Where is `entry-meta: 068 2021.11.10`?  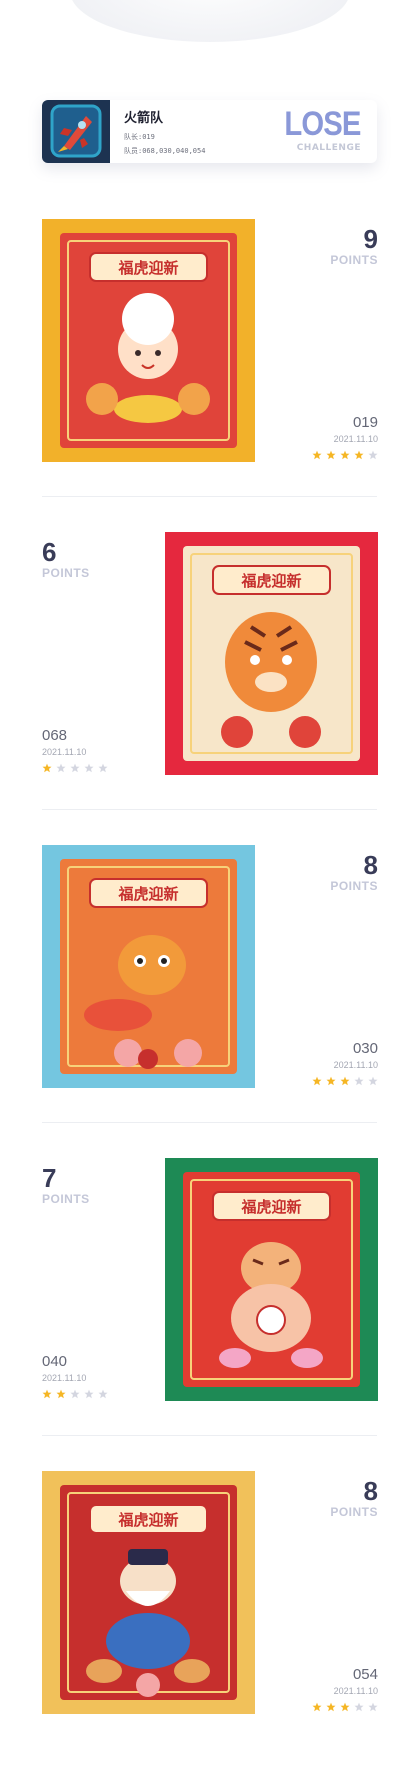
entry-meta: 068 2021.11.10 is located at coordinates (75, 751).